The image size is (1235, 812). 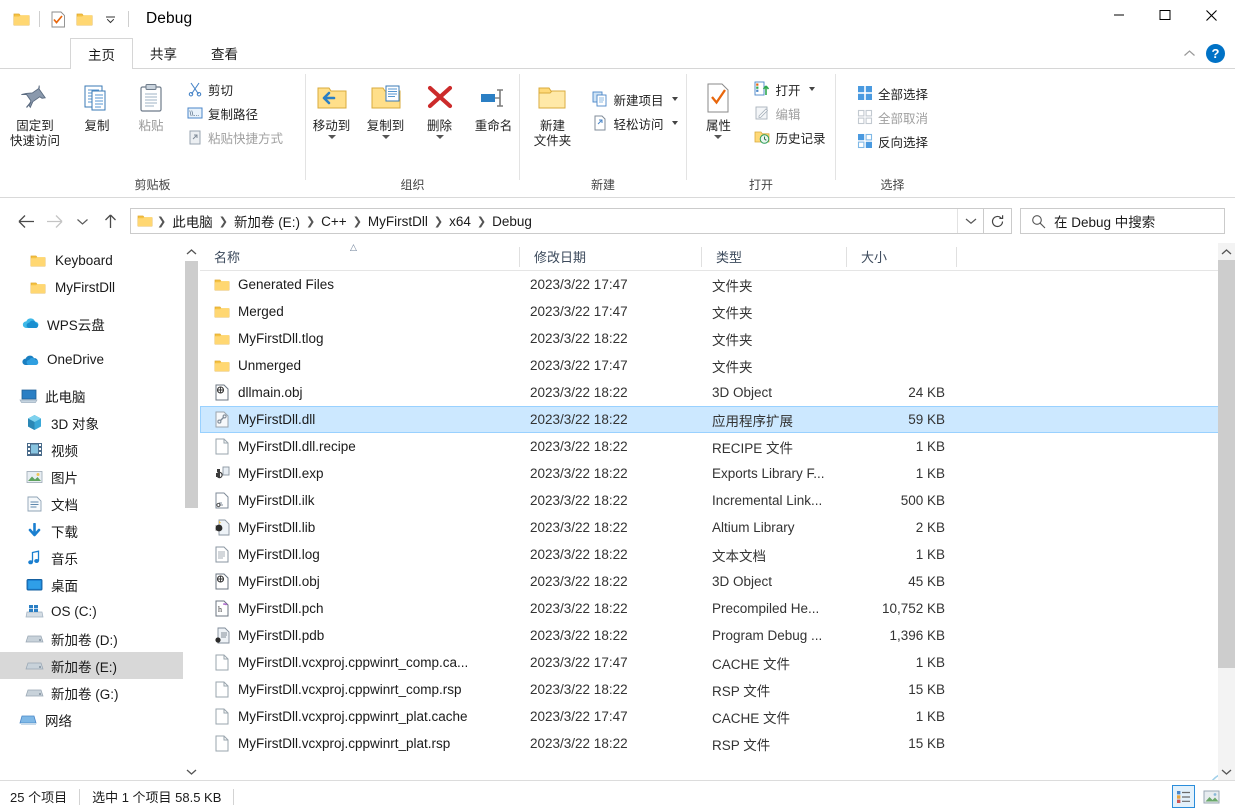 I want to click on new-item-caret-icon, so click(x=674, y=99).